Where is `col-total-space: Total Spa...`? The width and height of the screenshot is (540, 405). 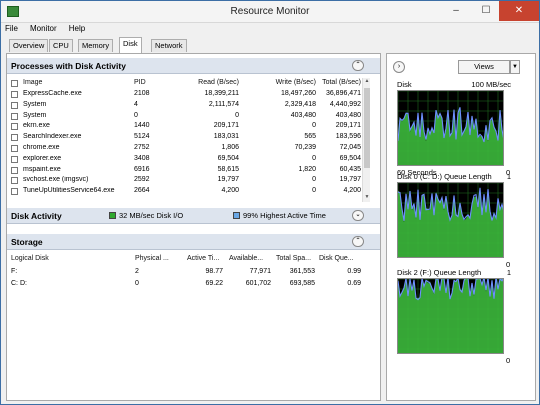
col-total-space: Total Spa... is located at coordinates (293, 258).